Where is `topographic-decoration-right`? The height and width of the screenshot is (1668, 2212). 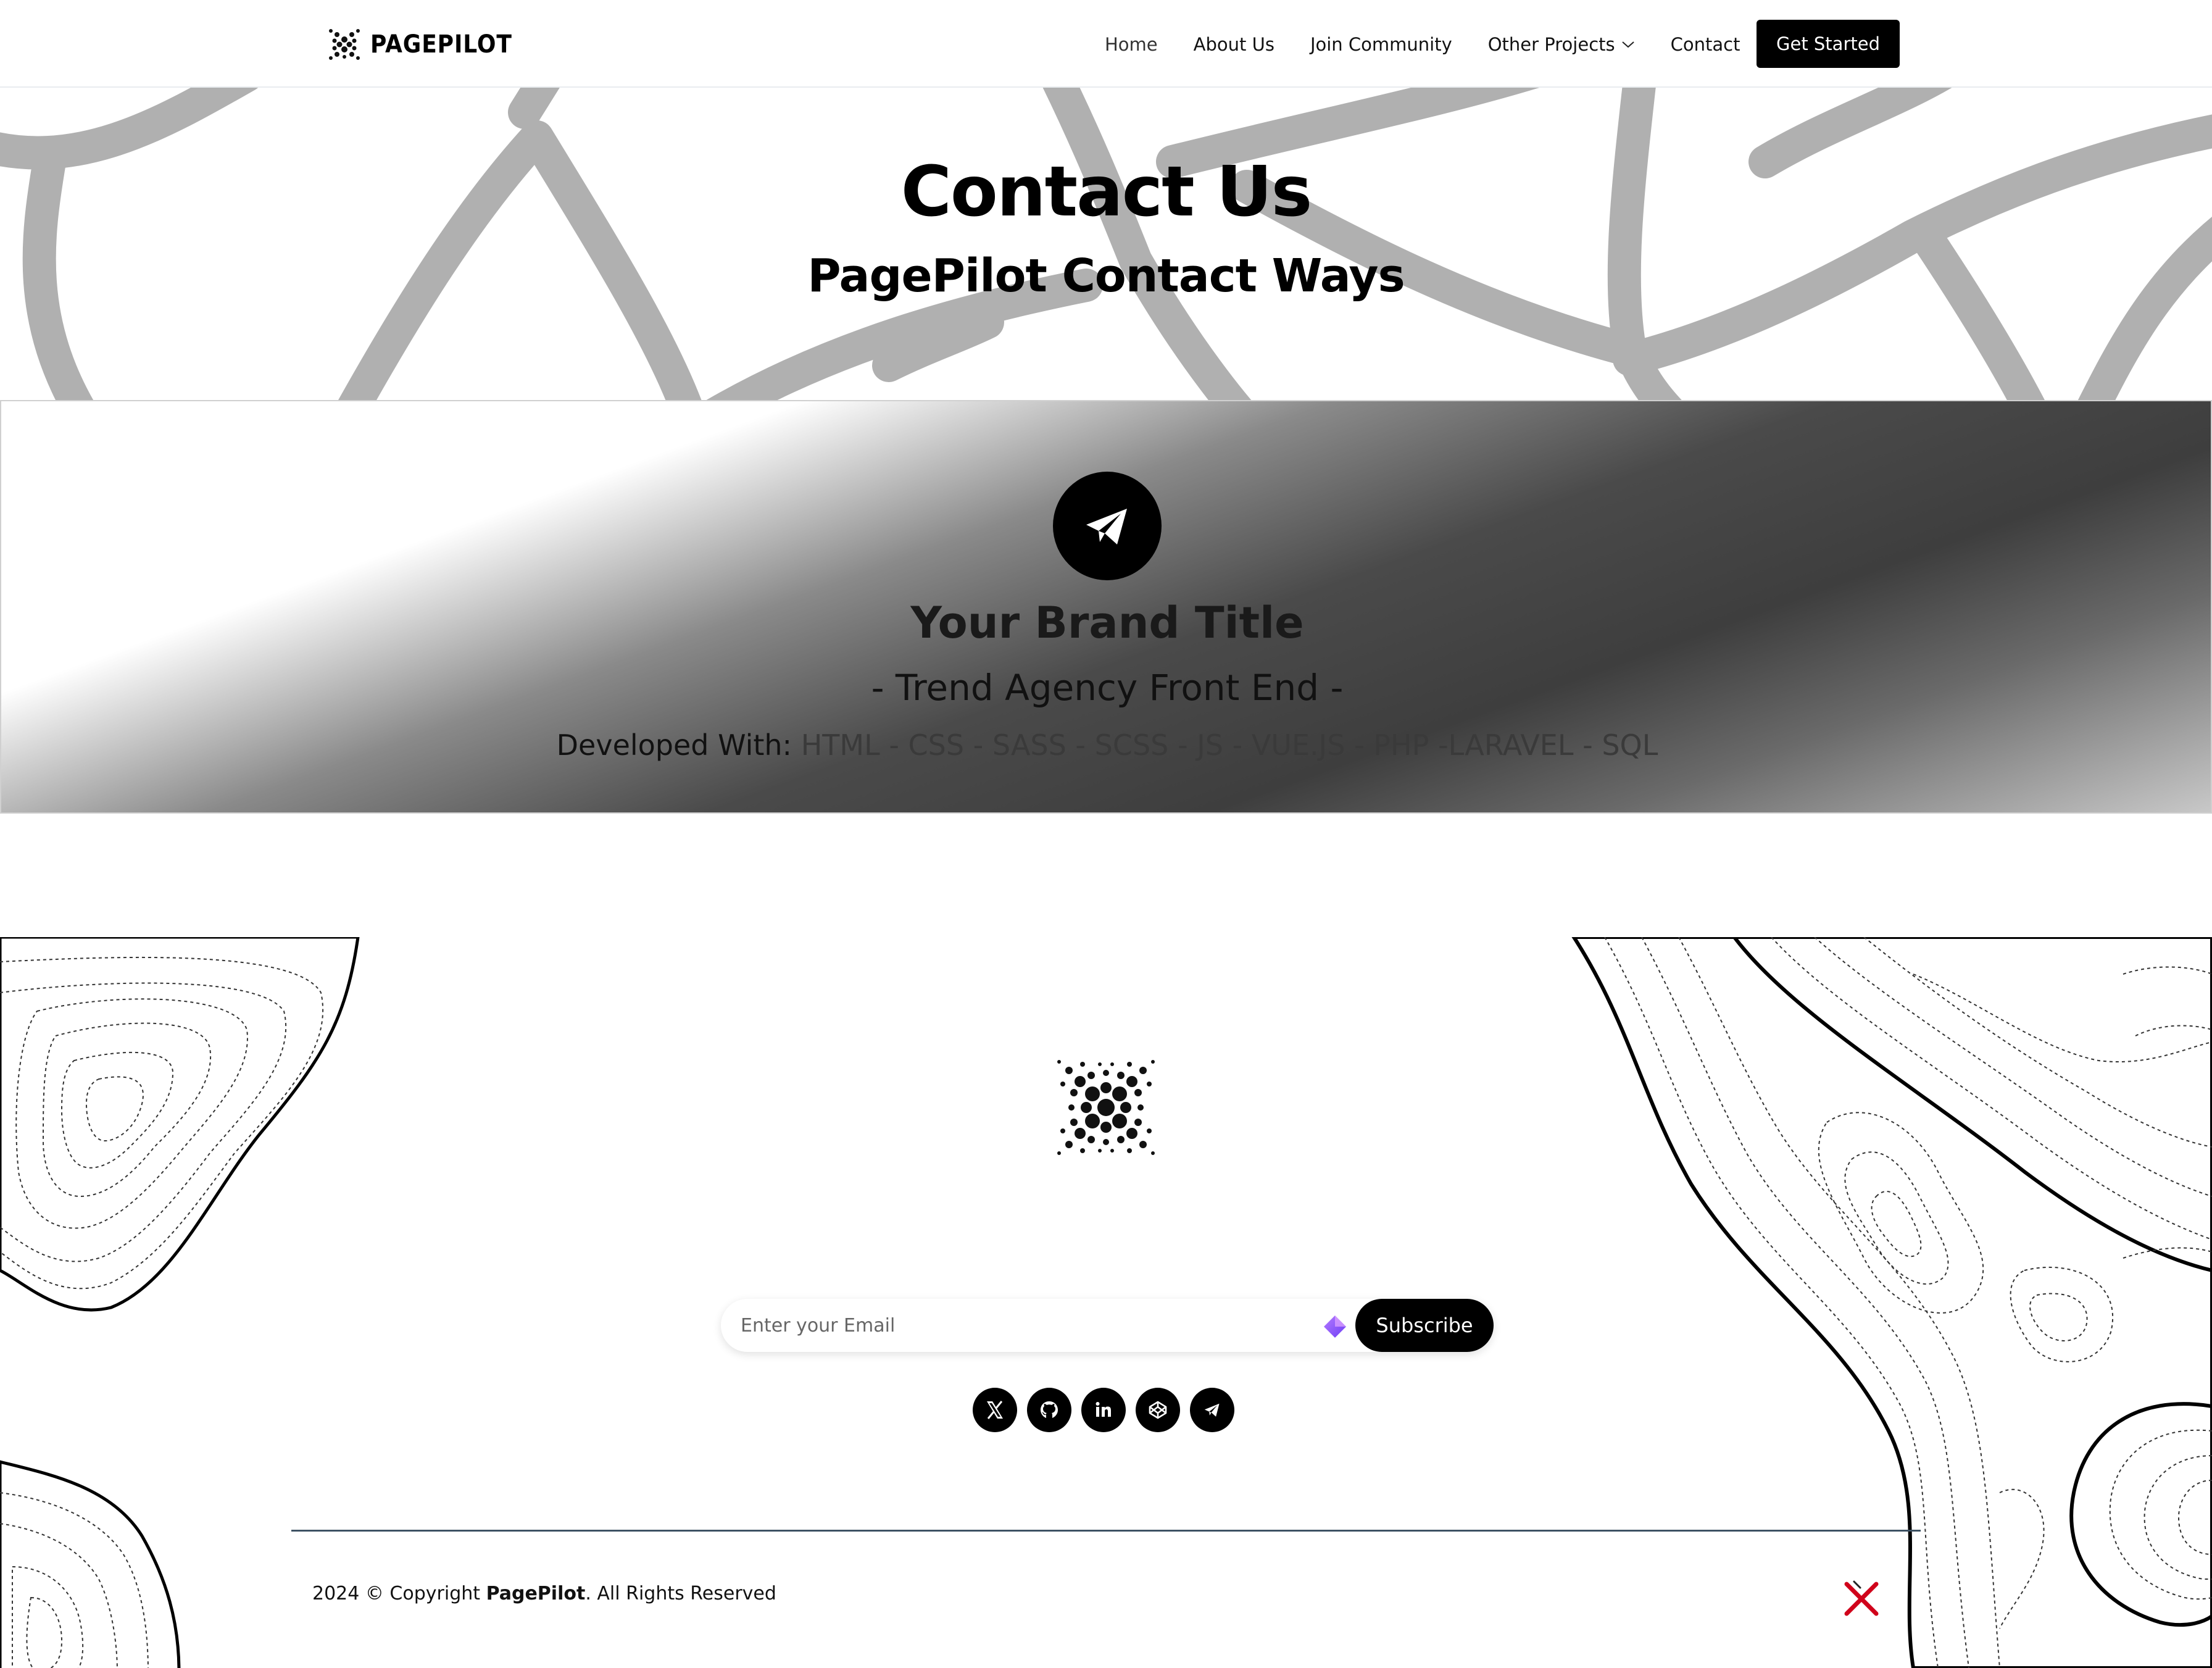
topographic-decoration-right is located at coordinates (1891, 1302).